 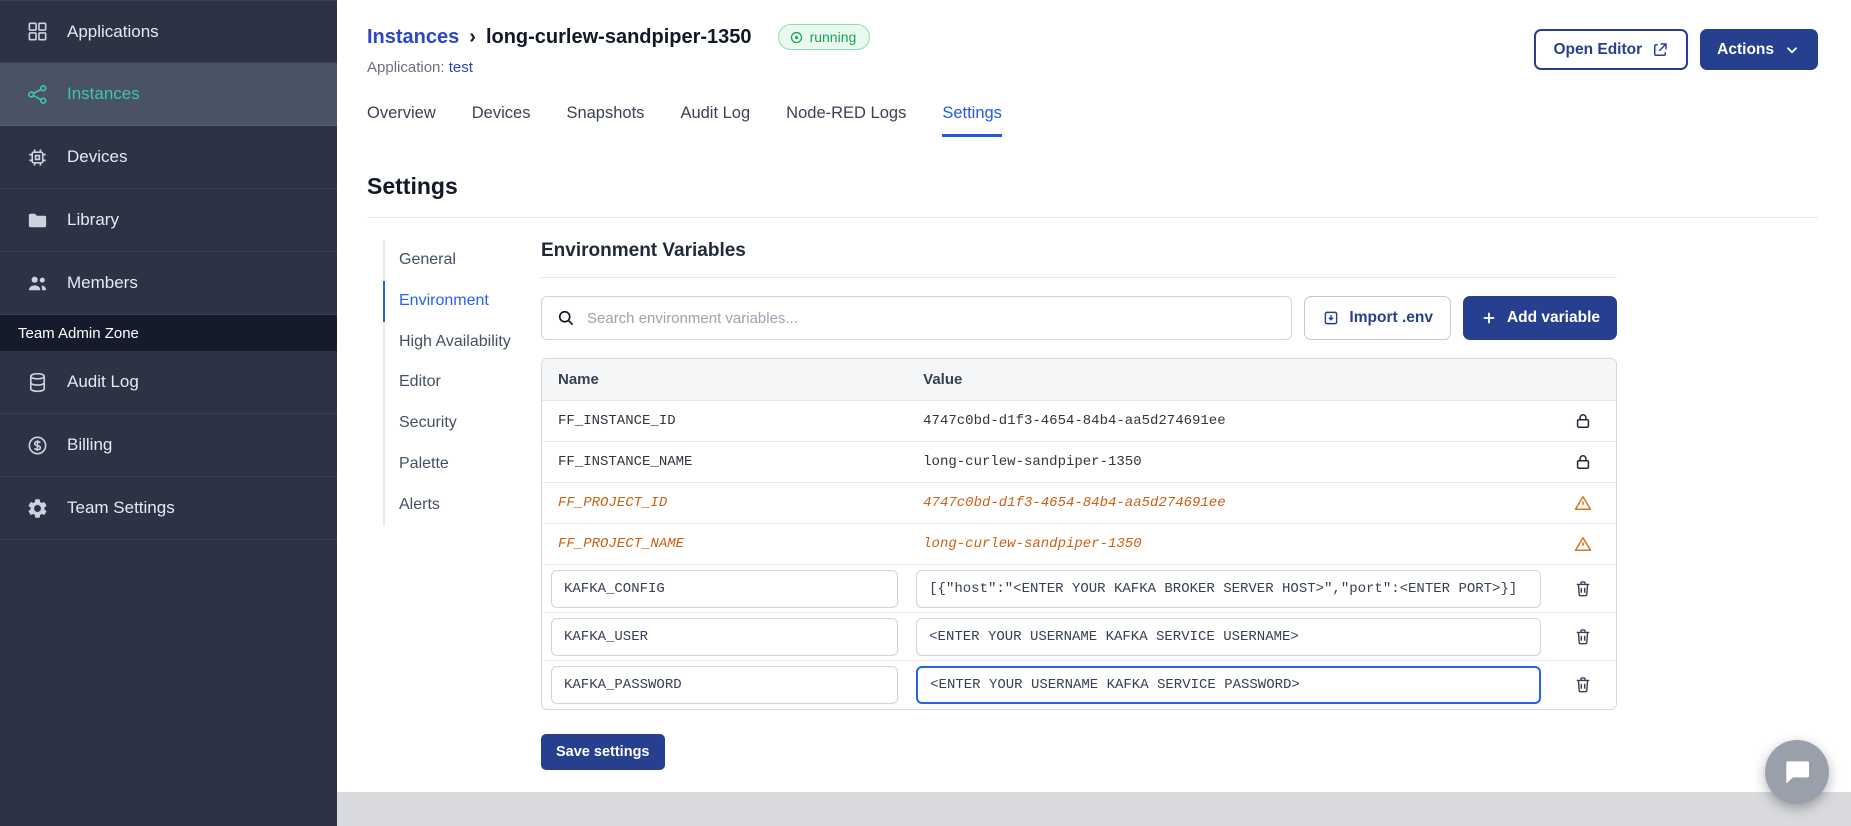 I want to click on instance-name: long-curlew-sandpiper-1350, so click(x=618, y=36).